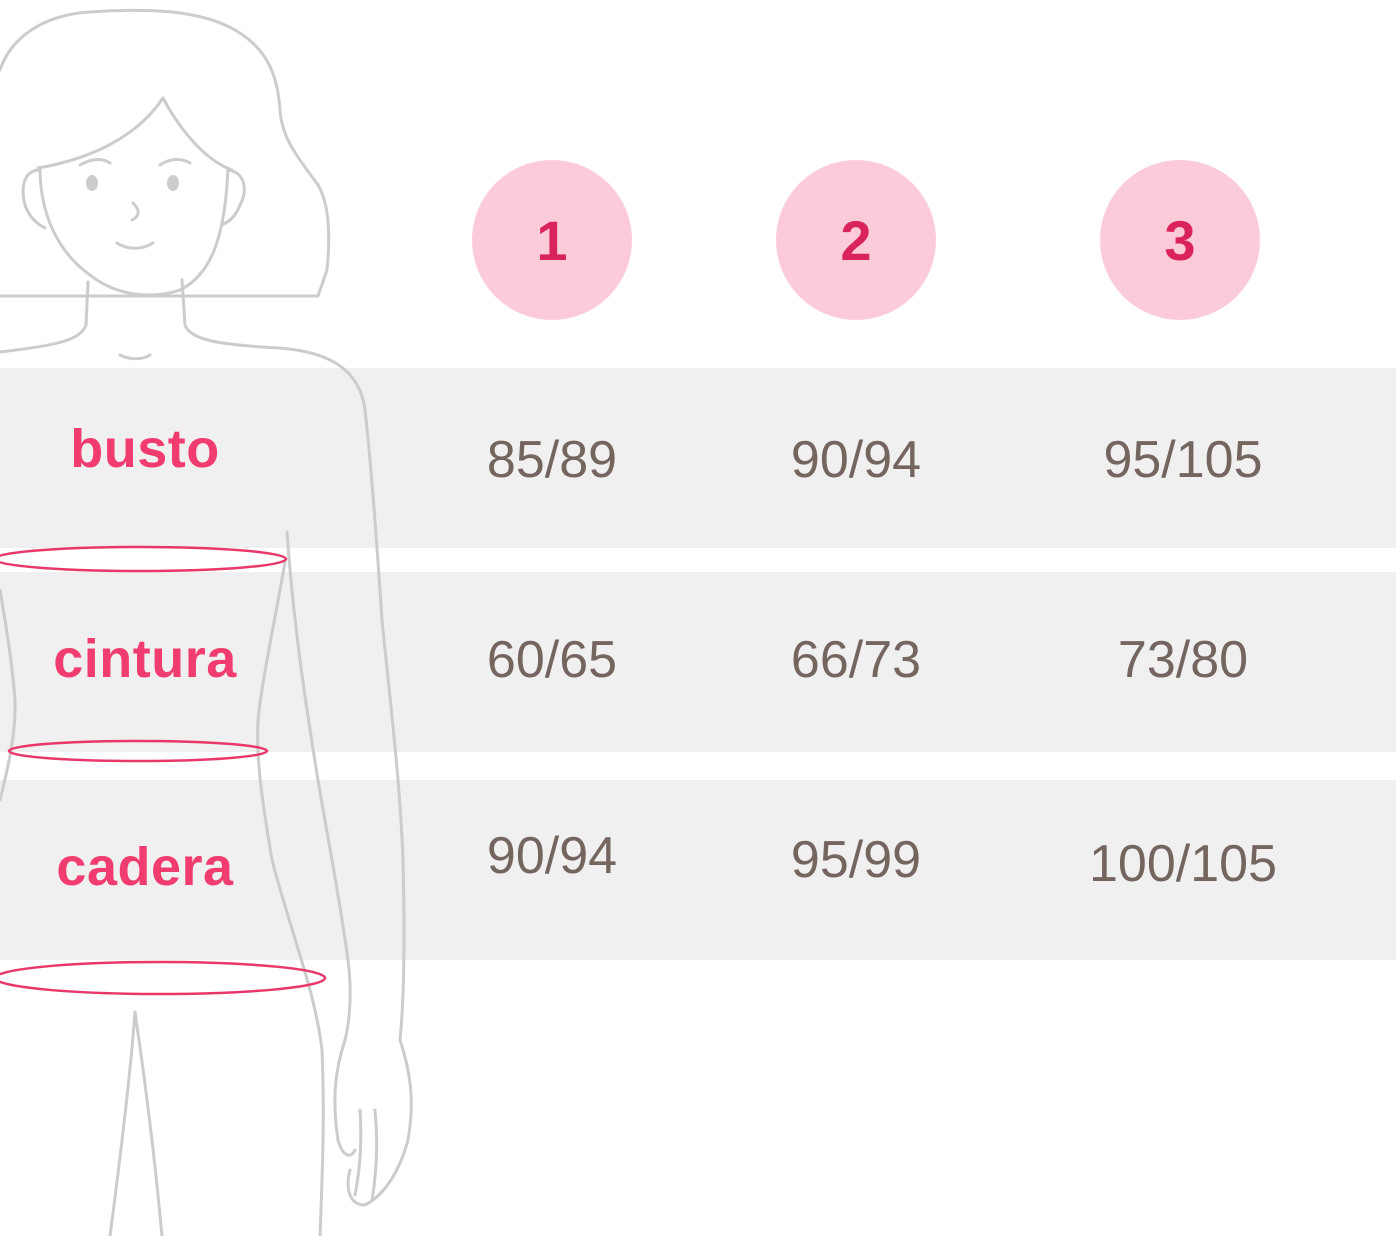  What do you see at coordinates (145, 659) in the screenshot?
I see `row-label-cintura: cintura` at bounding box center [145, 659].